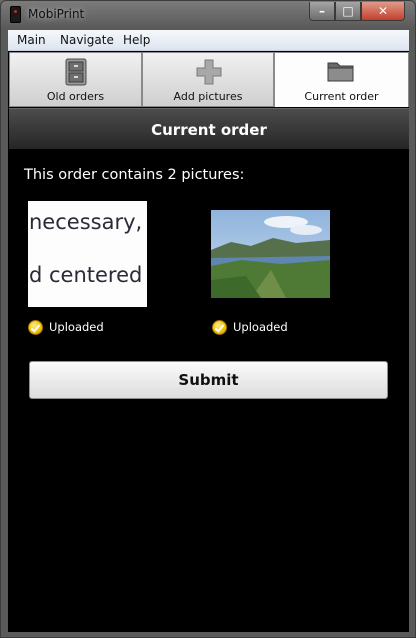  I want to click on order-summary: This order contains 2 pictures:, so click(134, 175).